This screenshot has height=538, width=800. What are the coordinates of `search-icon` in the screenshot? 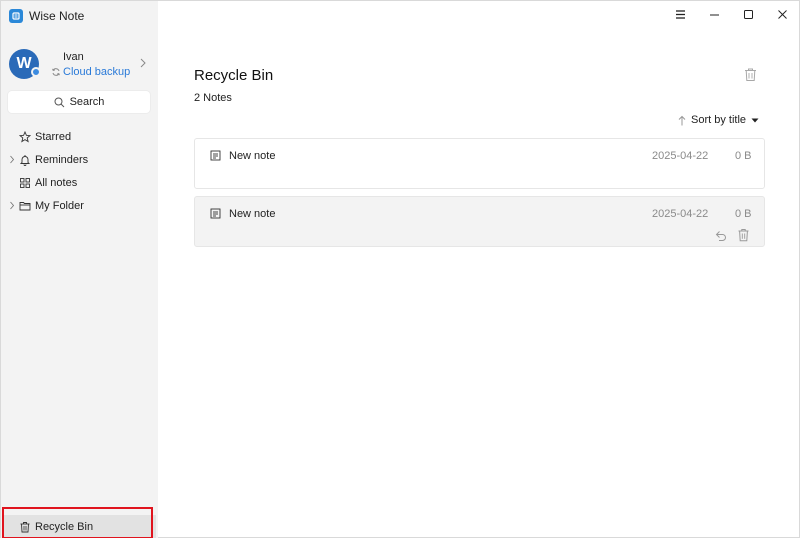 It's located at (59, 102).